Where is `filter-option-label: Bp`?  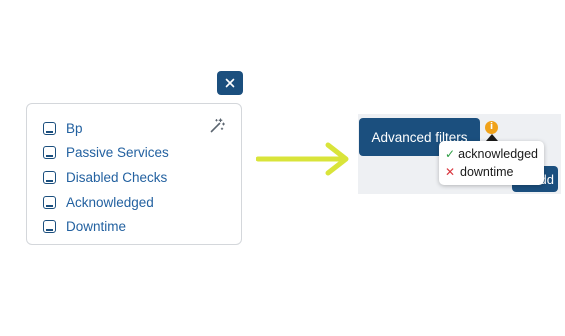
filter-option-label: Bp is located at coordinates (74, 128).